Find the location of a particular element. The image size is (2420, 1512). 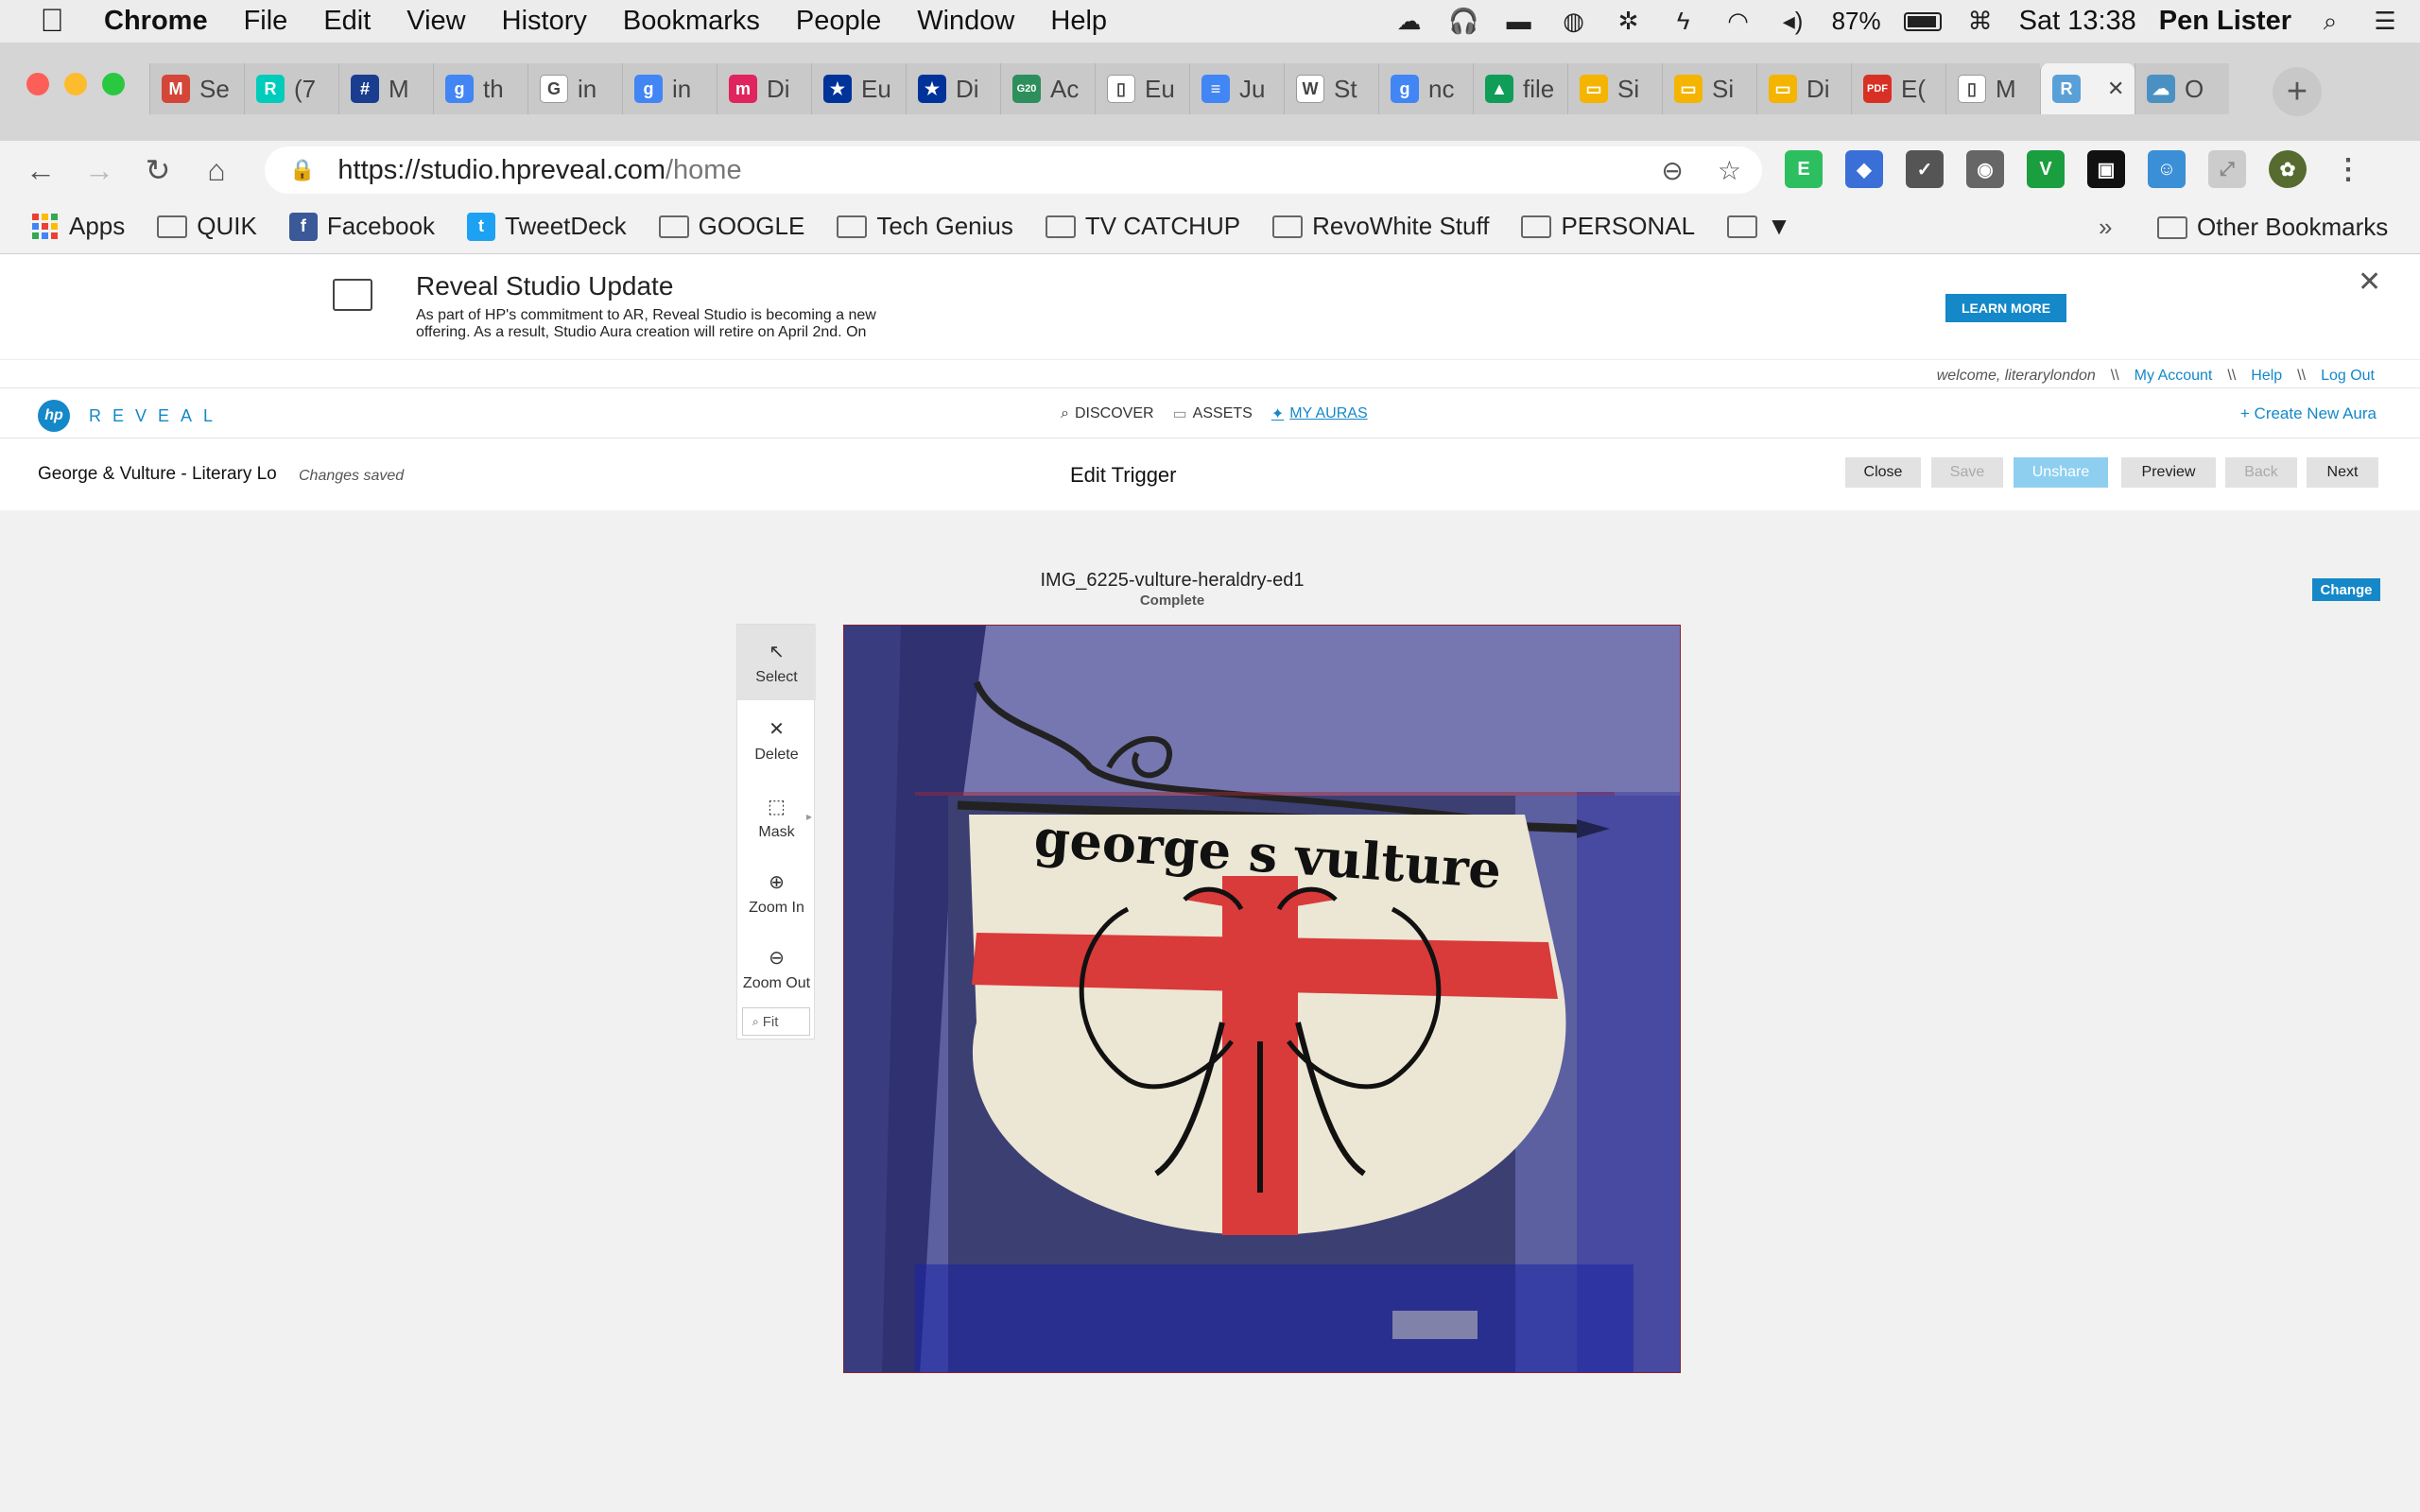

truck-icon: ▬ is located at coordinates (1519, 21).